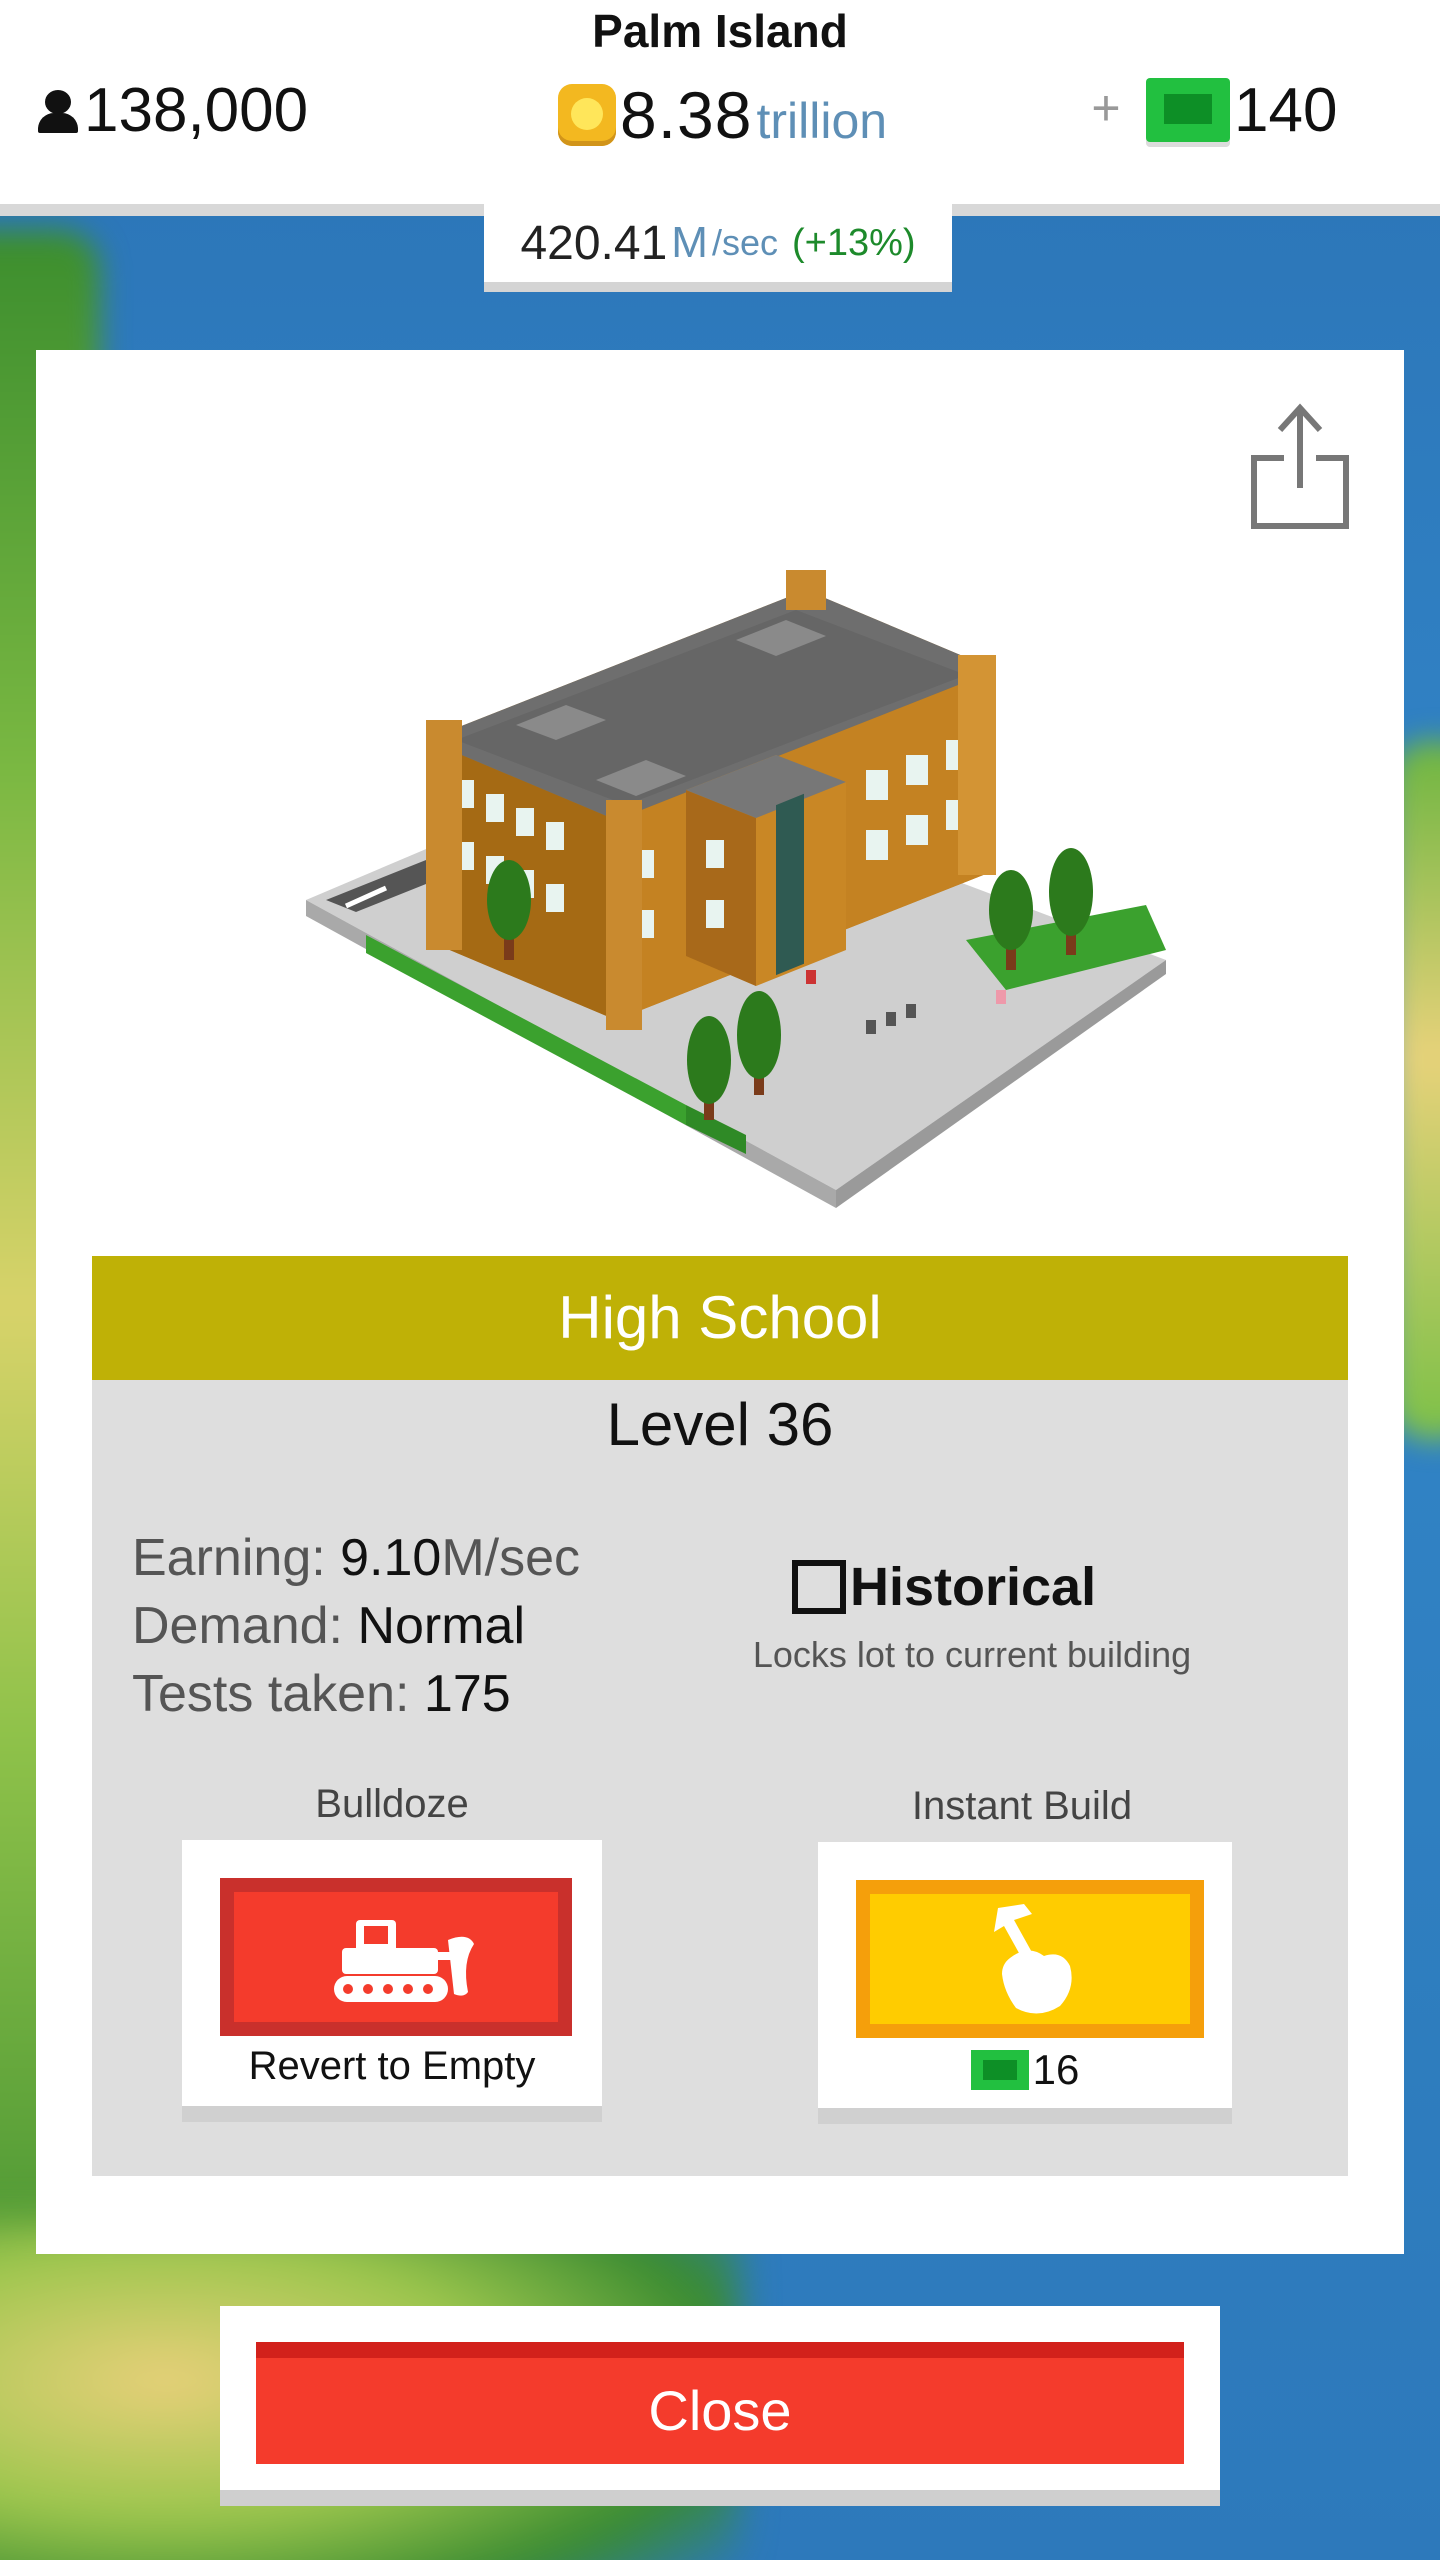 The height and width of the screenshot is (2560, 1440). I want to click on earning-row: Earning: 9.10M/sec, so click(356, 1558).